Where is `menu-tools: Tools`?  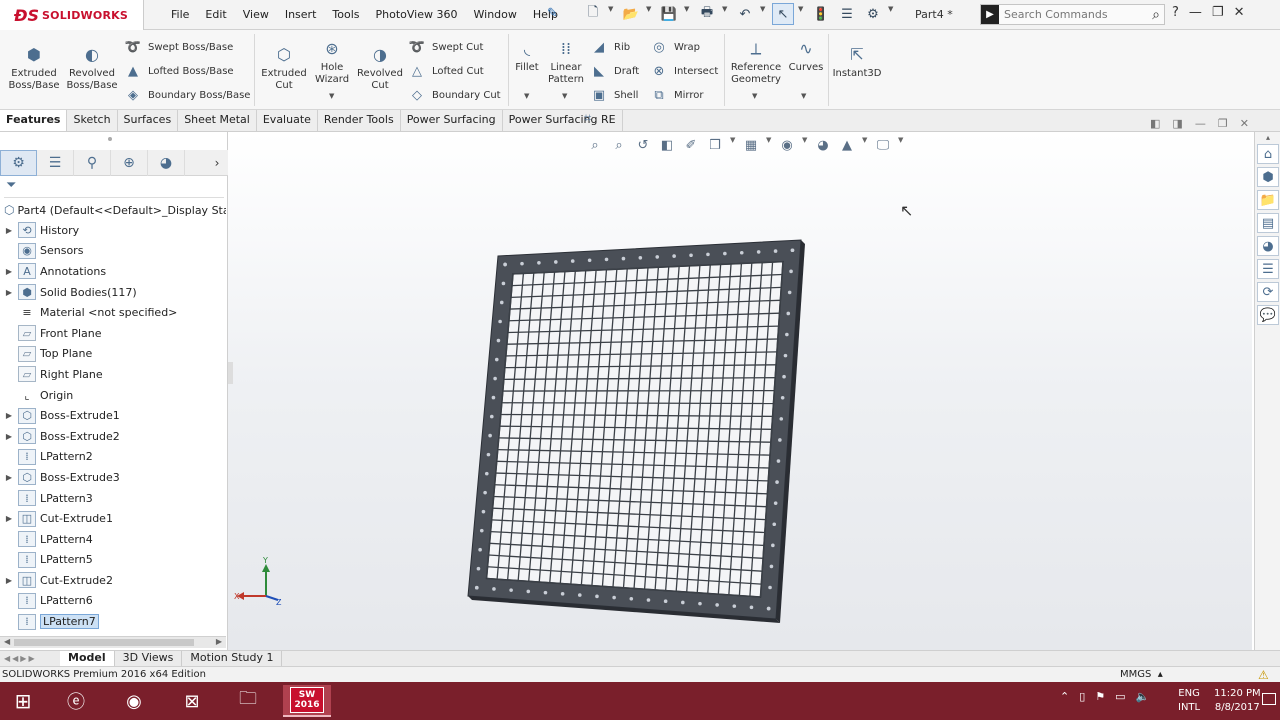 menu-tools: Tools is located at coordinates (345, 14).